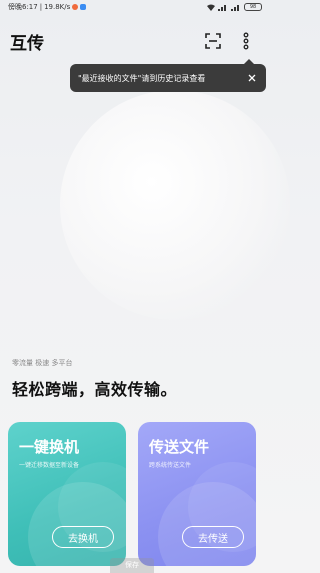  Describe the element at coordinates (27, 43) in the screenshot. I see `page-title: 互传` at that location.